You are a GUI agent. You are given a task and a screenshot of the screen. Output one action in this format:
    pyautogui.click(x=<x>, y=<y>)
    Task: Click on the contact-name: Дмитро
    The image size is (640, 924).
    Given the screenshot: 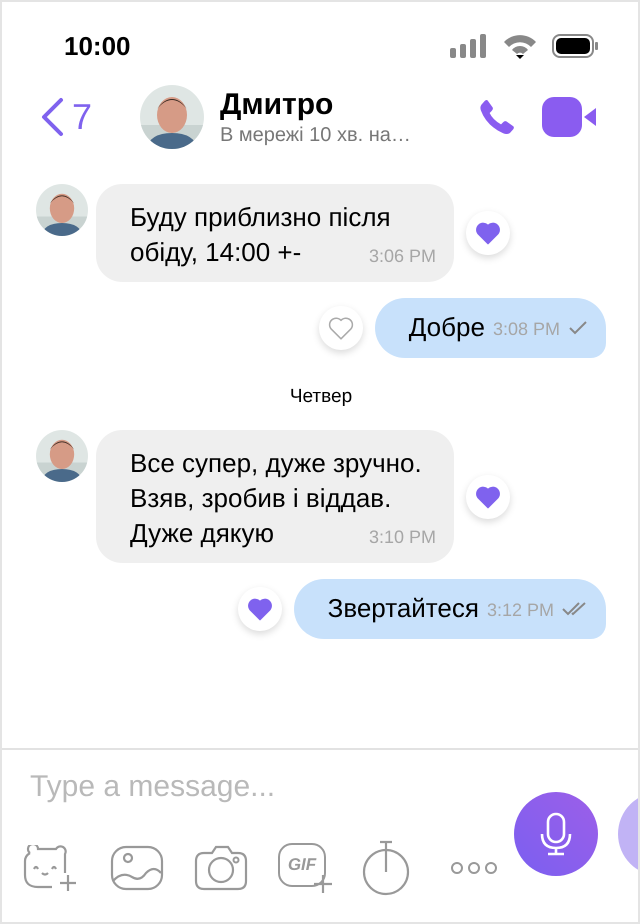 What is the action you would take?
    pyautogui.click(x=277, y=105)
    